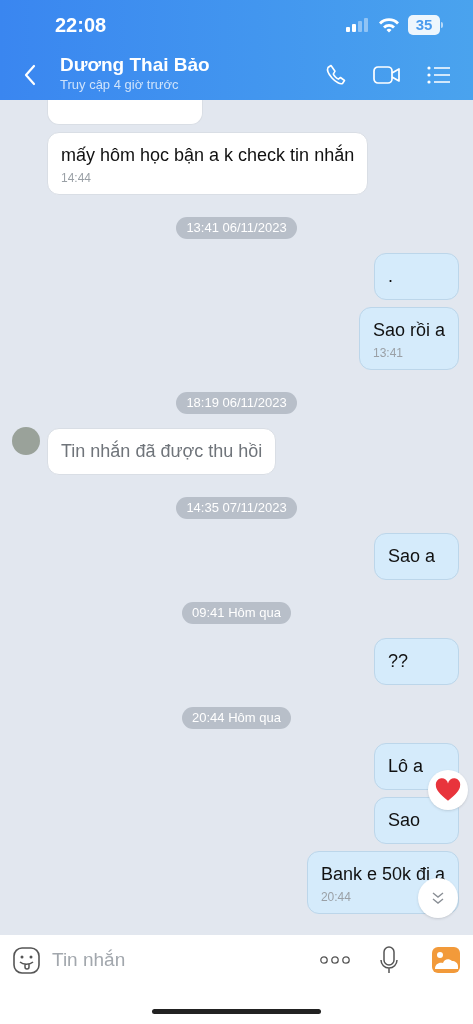  I want to click on message-time: 20:44, so click(335, 897).